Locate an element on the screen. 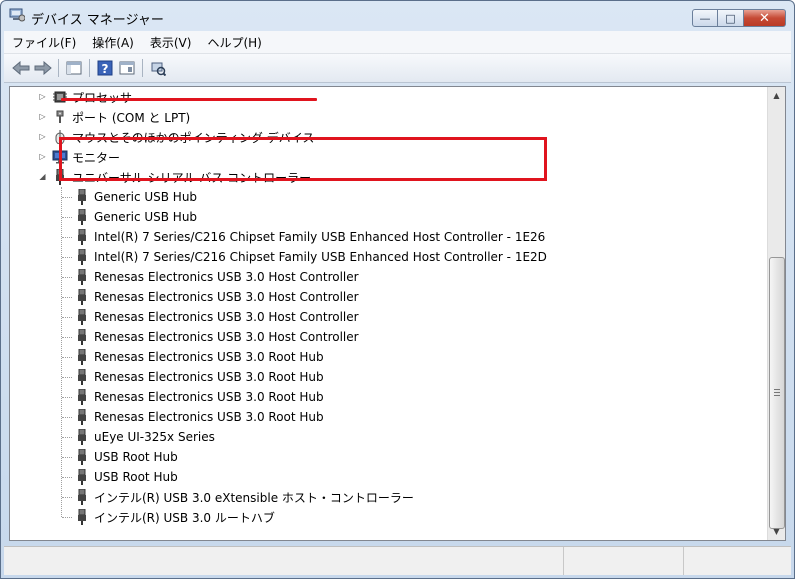 This screenshot has width=795, height=579. tree-category-processor: ▷ プロセッサ is located at coordinates (85, 97).